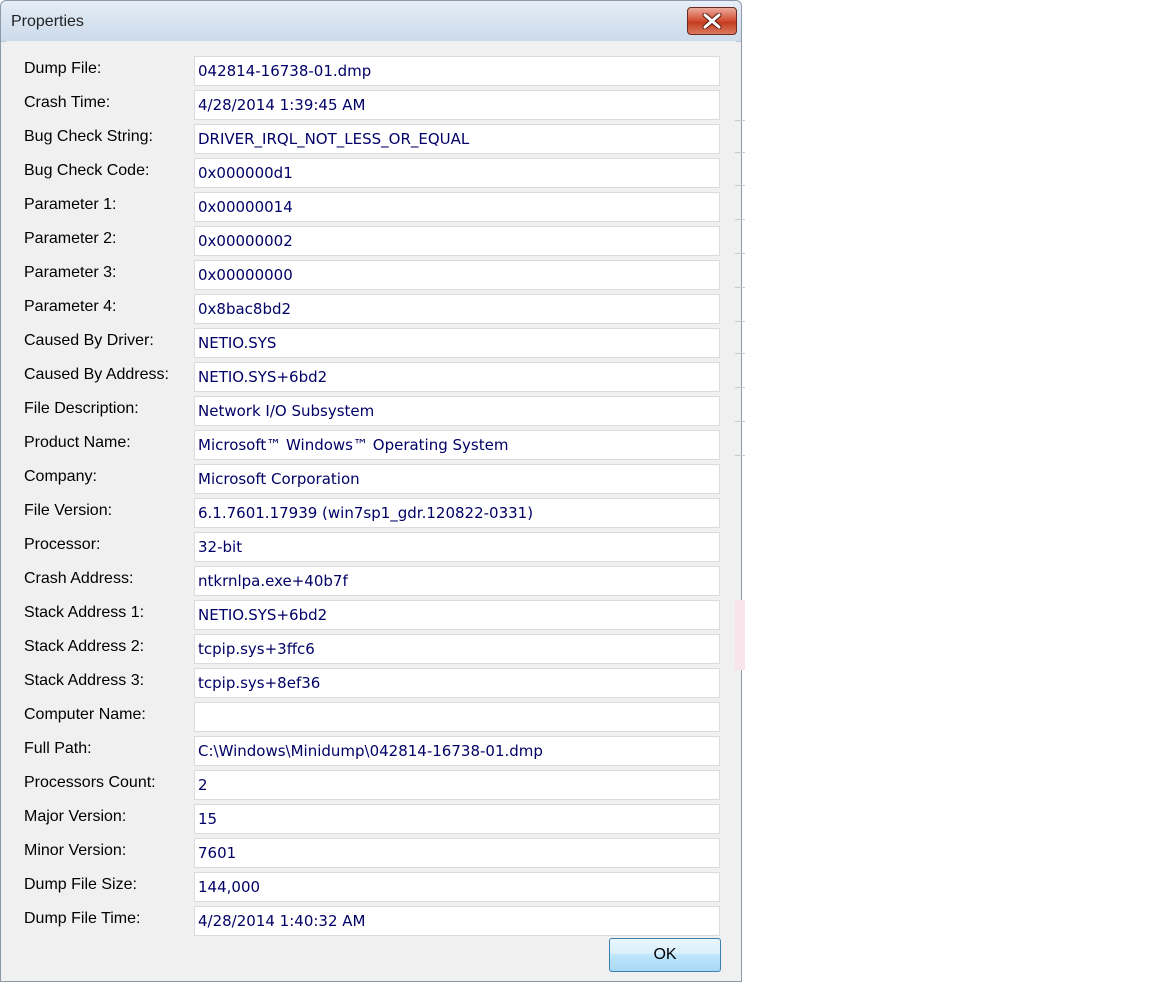  I want to click on property-value-field: 6.1.7601.17939 (win7sp1_gdr.120822-0331), so click(457, 513).